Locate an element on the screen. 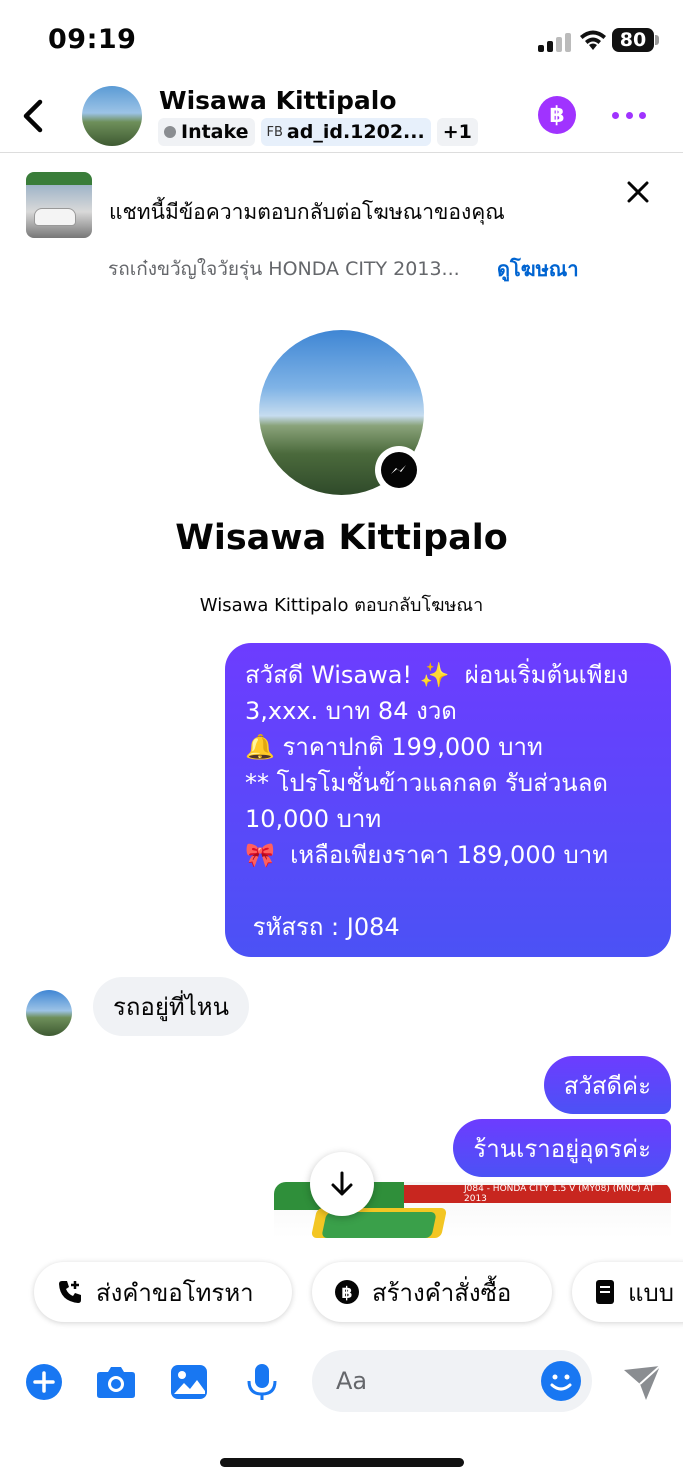  battery-icon: 80 is located at coordinates (633, 40).